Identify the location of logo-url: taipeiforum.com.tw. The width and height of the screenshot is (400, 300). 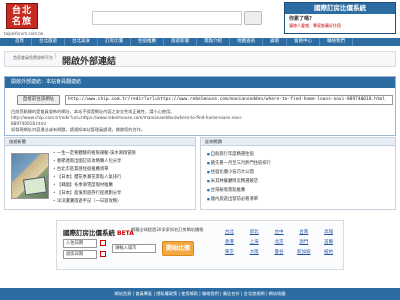
(24, 33).